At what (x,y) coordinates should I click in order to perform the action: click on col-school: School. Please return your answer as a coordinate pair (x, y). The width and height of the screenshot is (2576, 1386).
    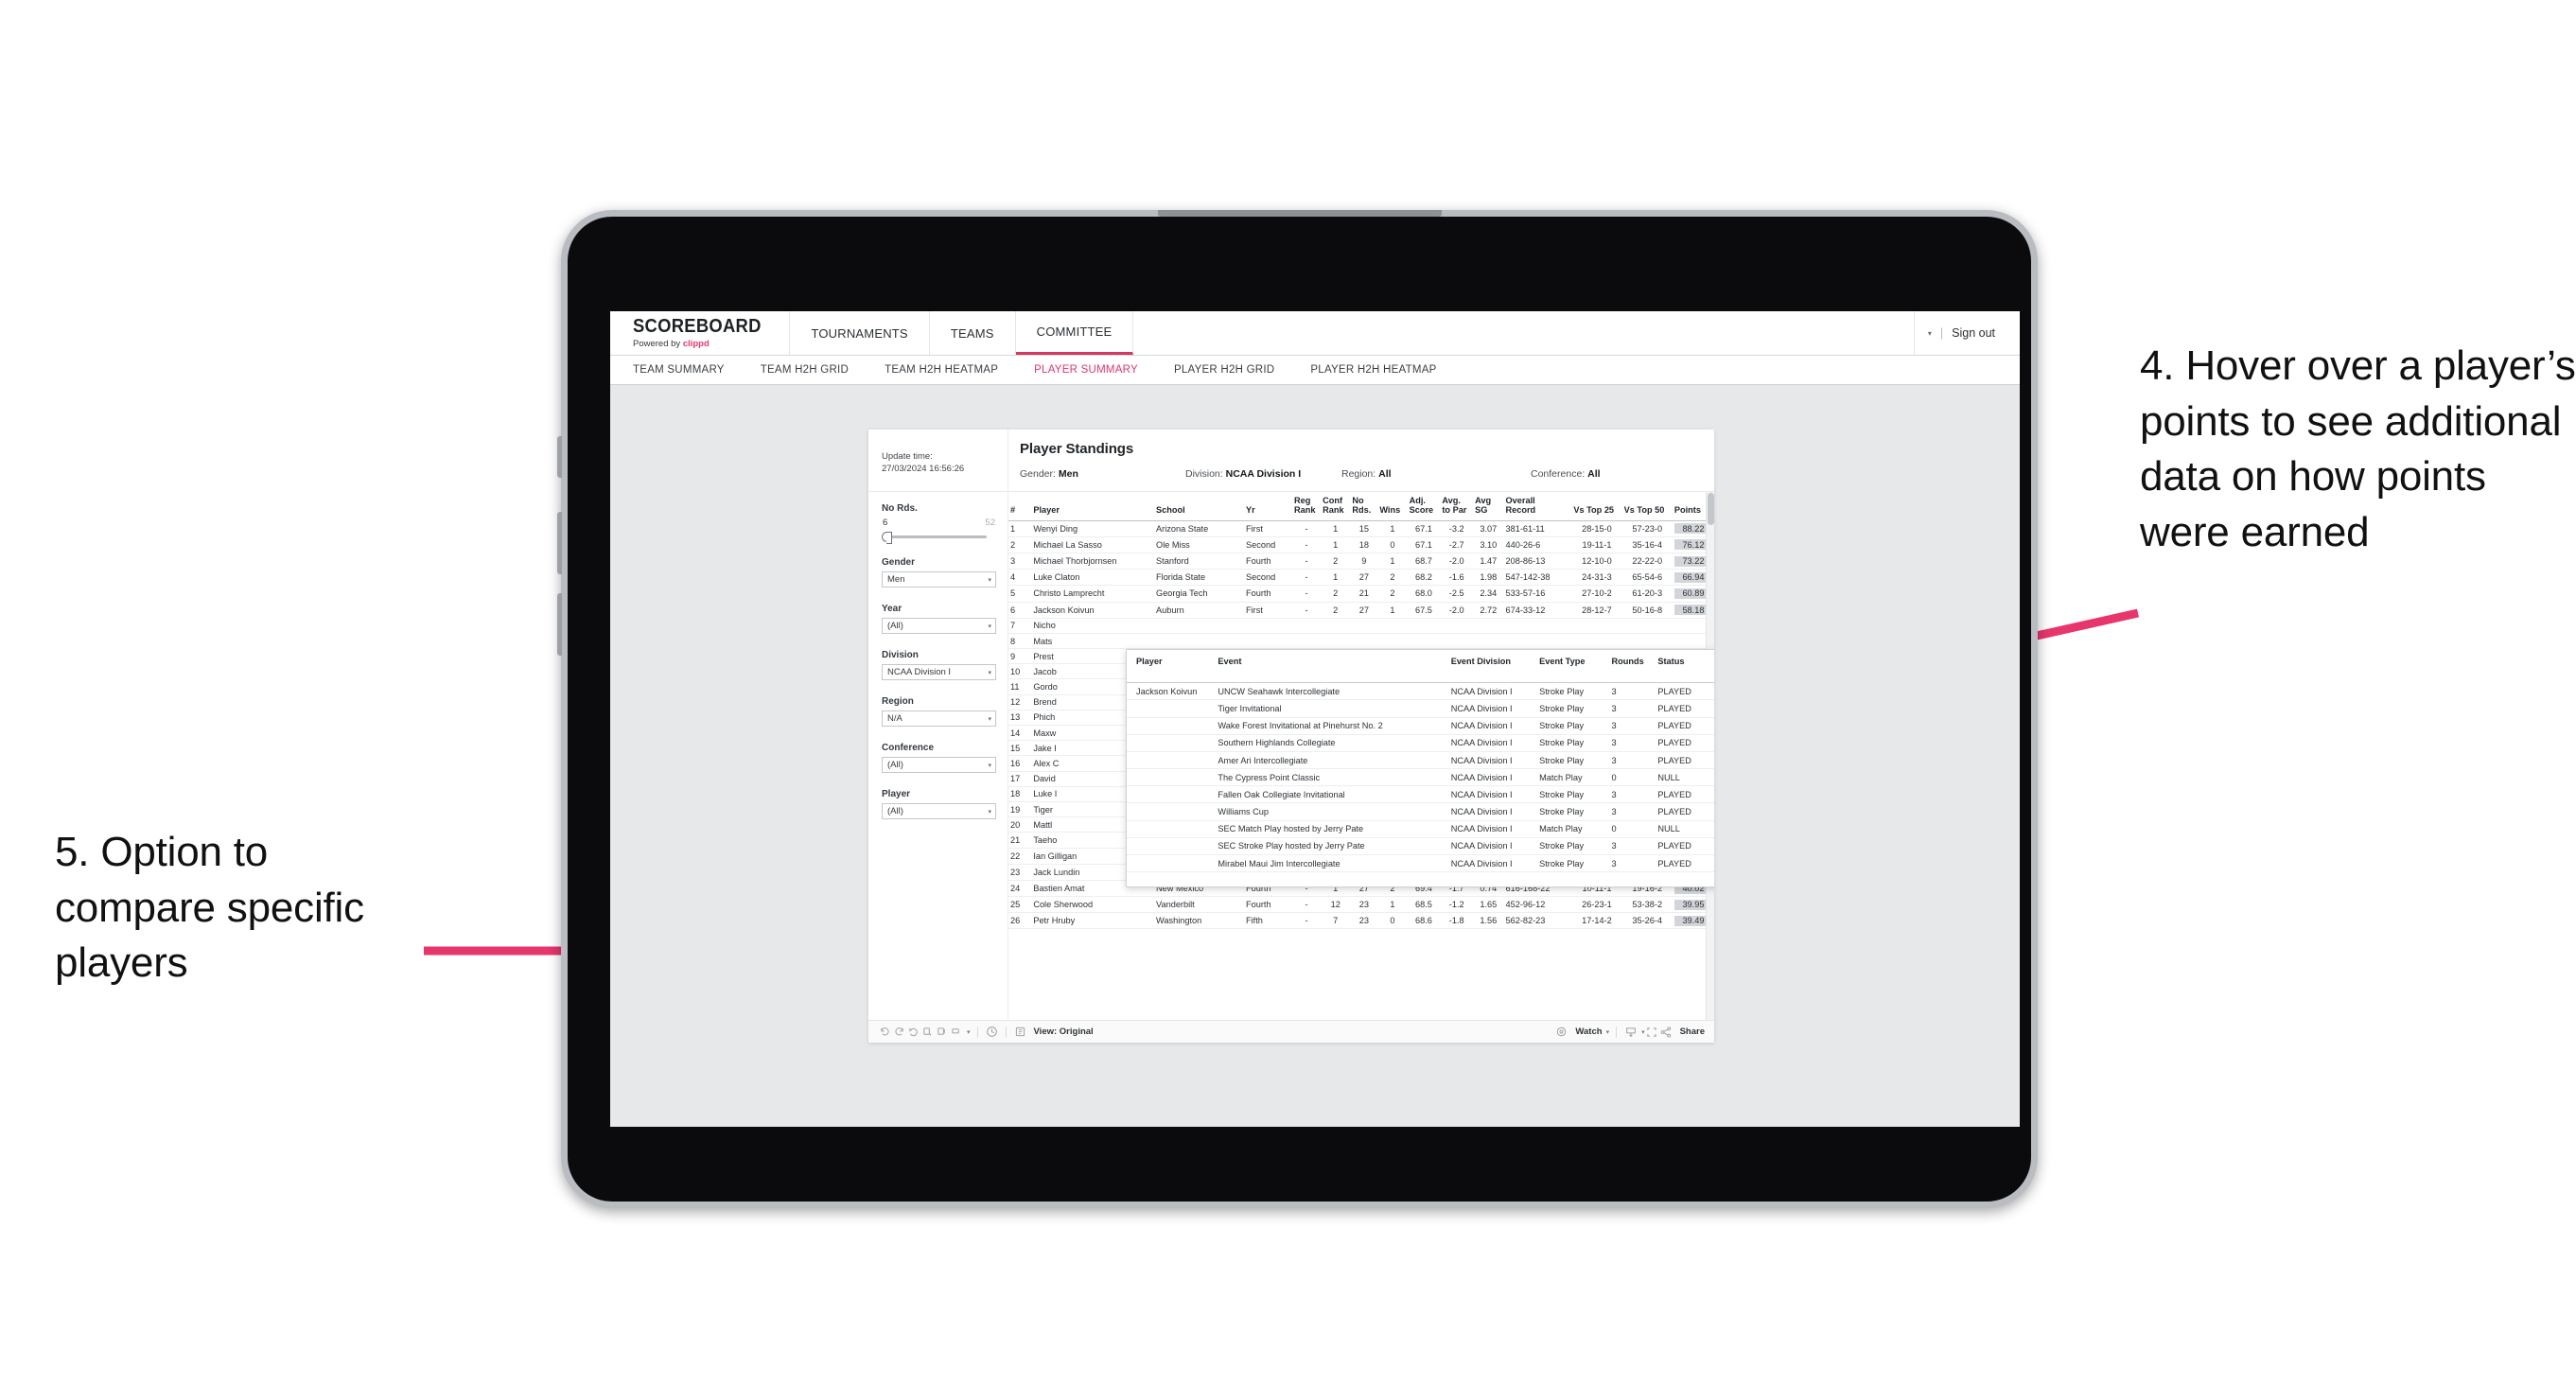
    Looking at the image, I should click on (1200, 506).